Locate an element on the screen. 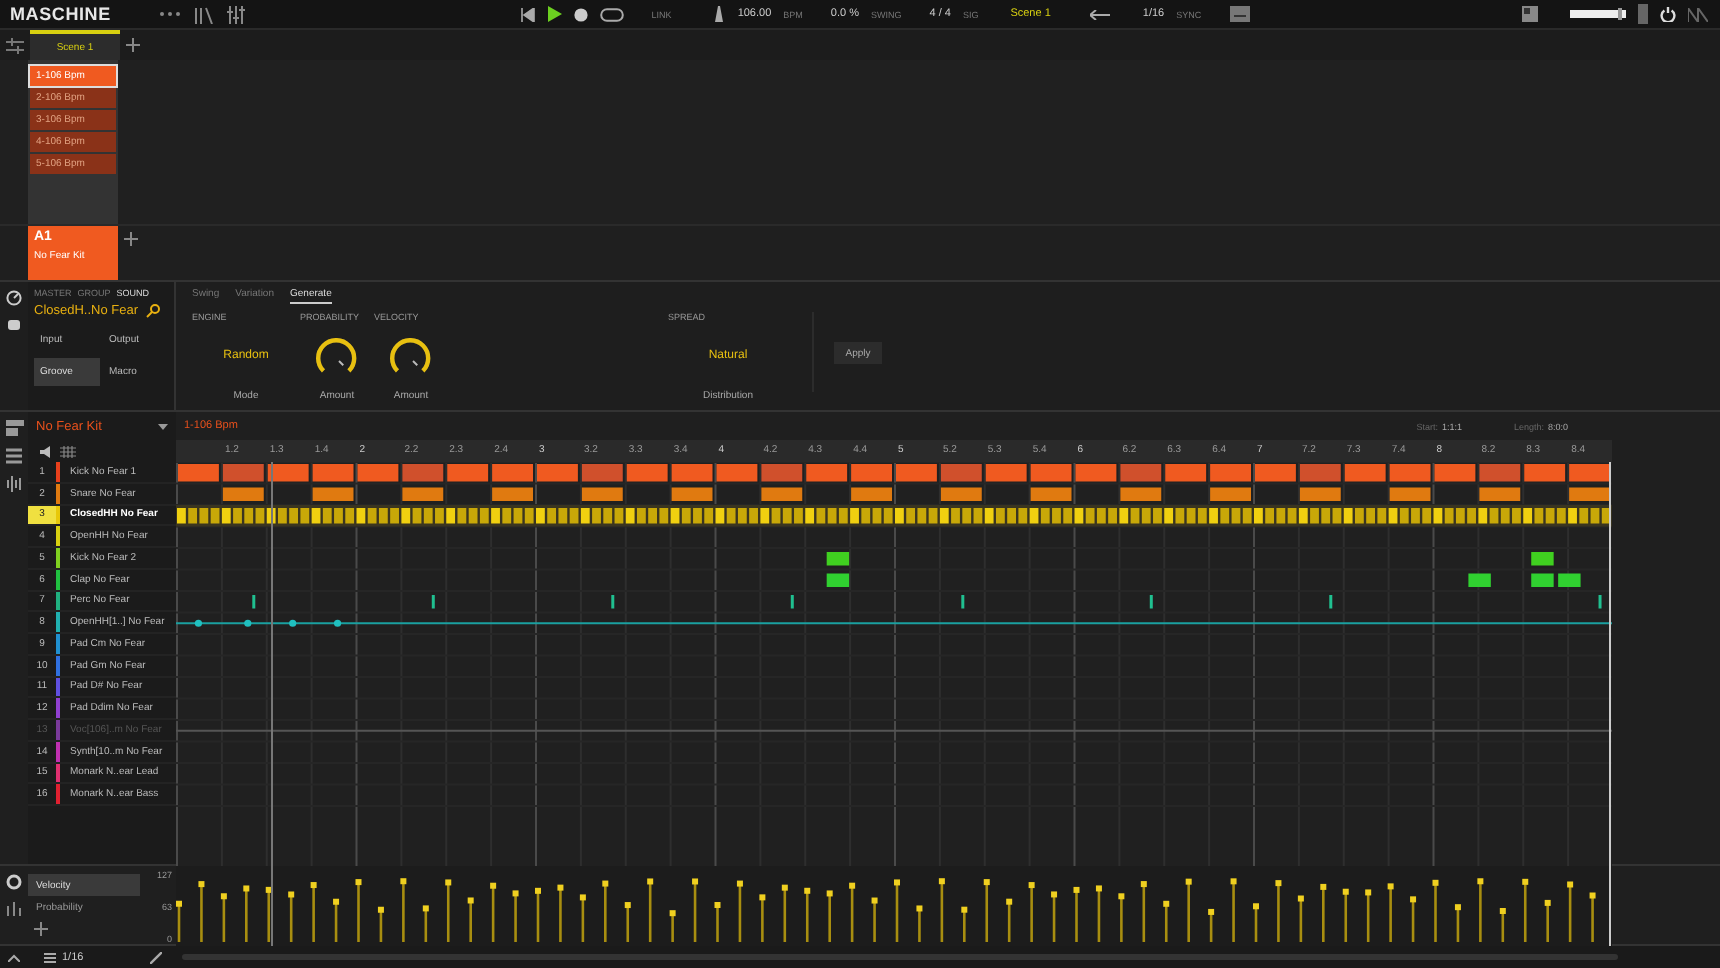 The height and width of the screenshot is (968, 1720). collapse-icon is located at coordinates (14, 957).